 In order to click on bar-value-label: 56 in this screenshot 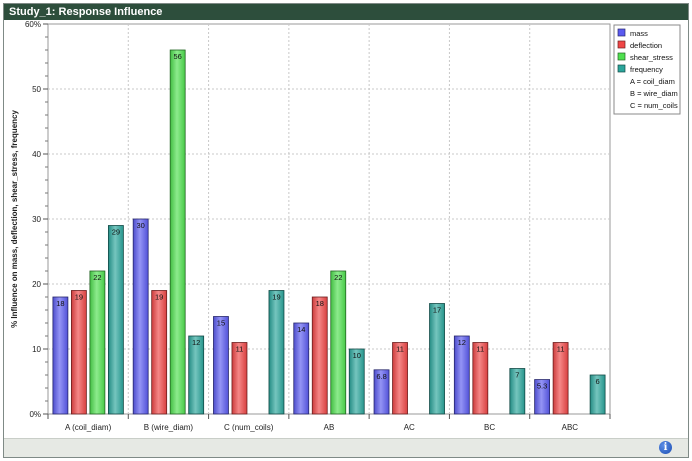, I will do `click(178, 56)`.